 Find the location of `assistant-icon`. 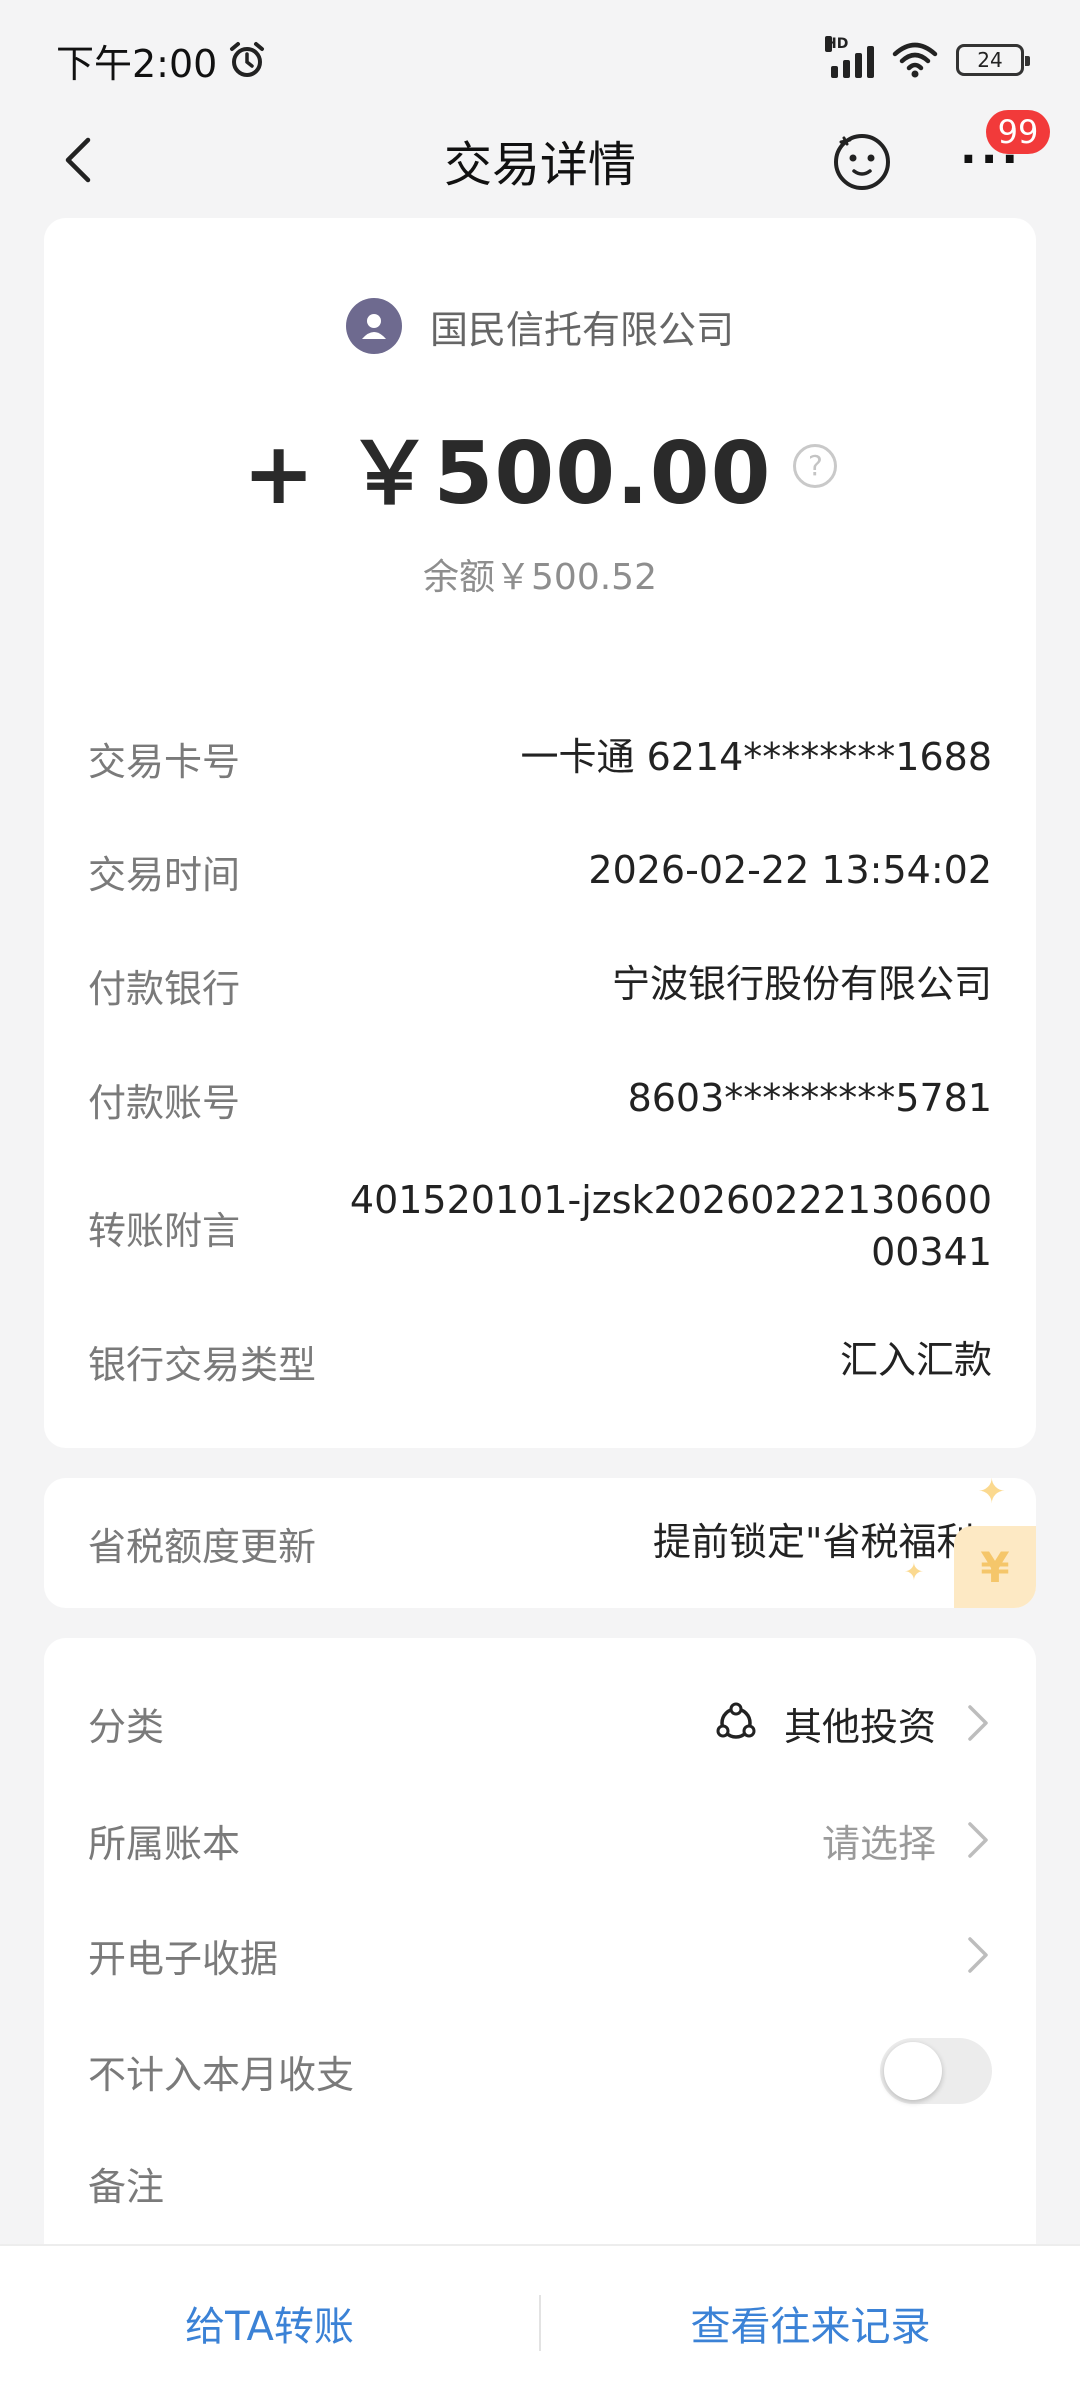

assistant-icon is located at coordinates (862, 160).